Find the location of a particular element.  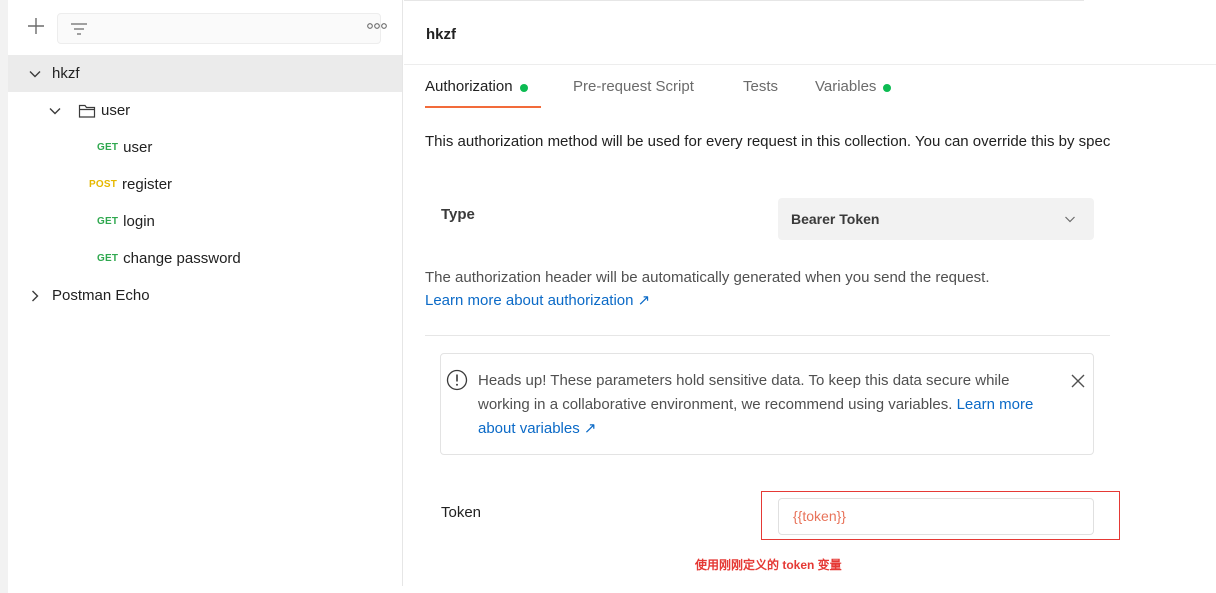

warning-icon is located at coordinates (457, 380).